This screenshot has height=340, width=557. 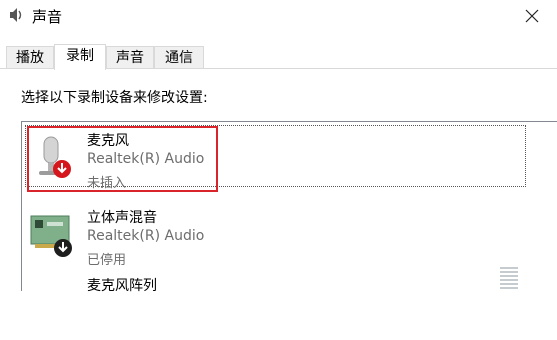 I want to click on close-icon, so click(x=532, y=16).